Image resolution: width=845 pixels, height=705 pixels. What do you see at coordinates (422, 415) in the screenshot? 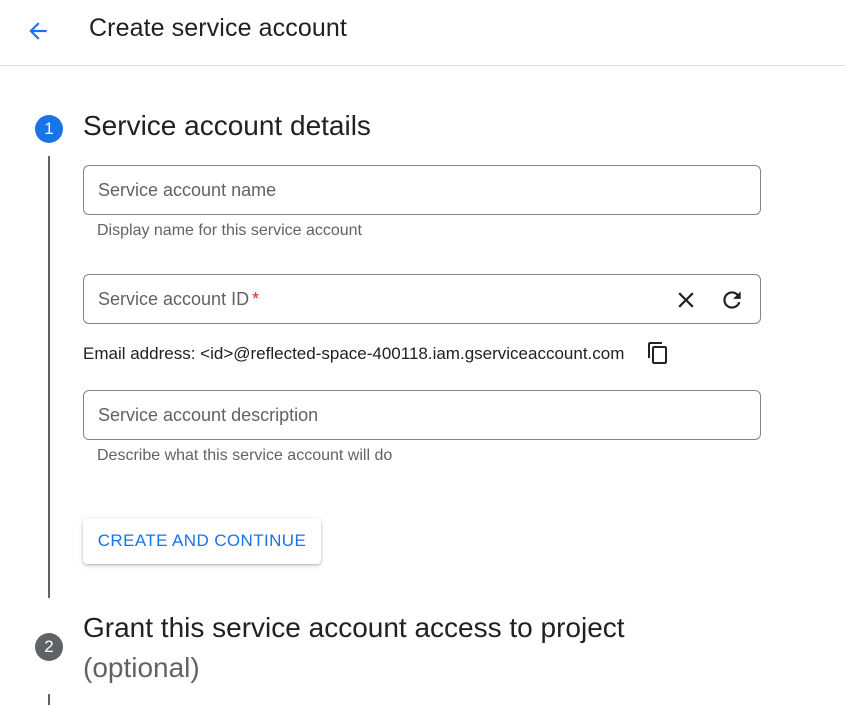
I see `service-account-description-field: Service account description` at bounding box center [422, 415].